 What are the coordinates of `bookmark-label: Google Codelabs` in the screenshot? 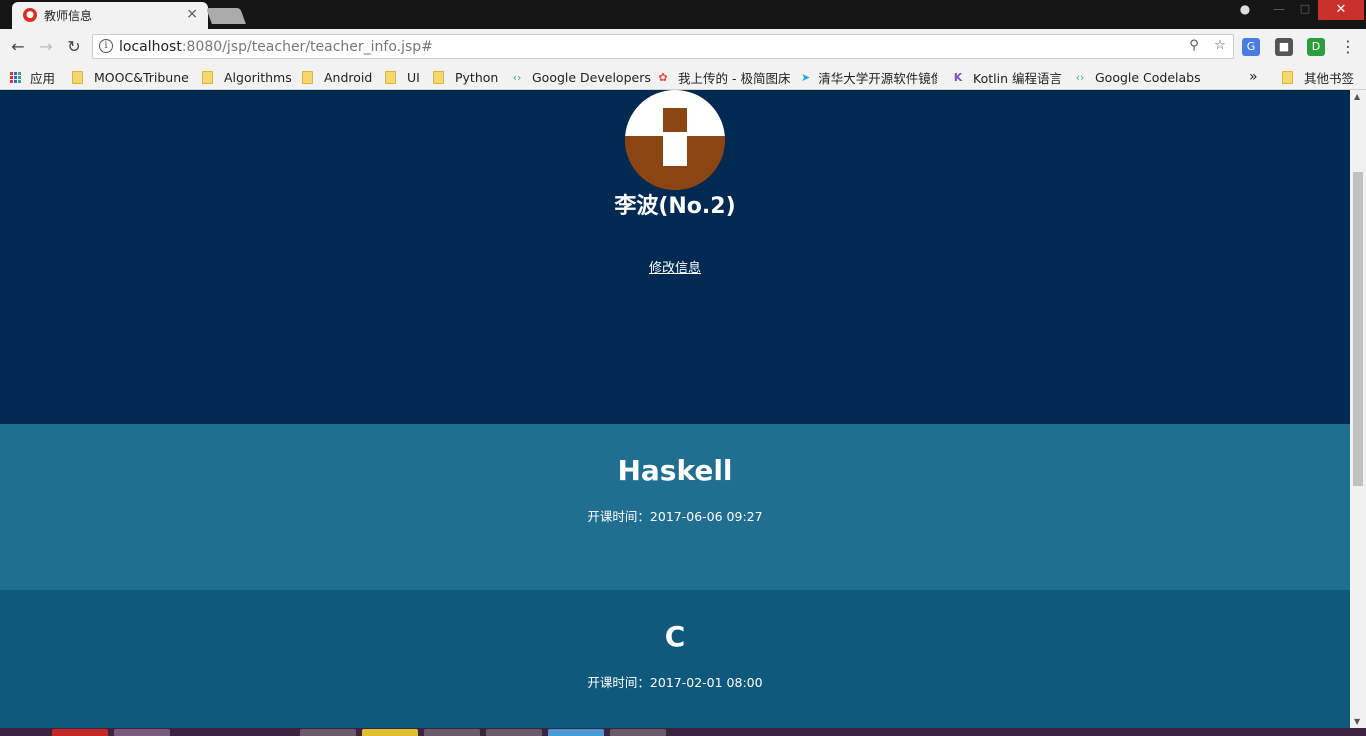 It's located at (1148, 77).